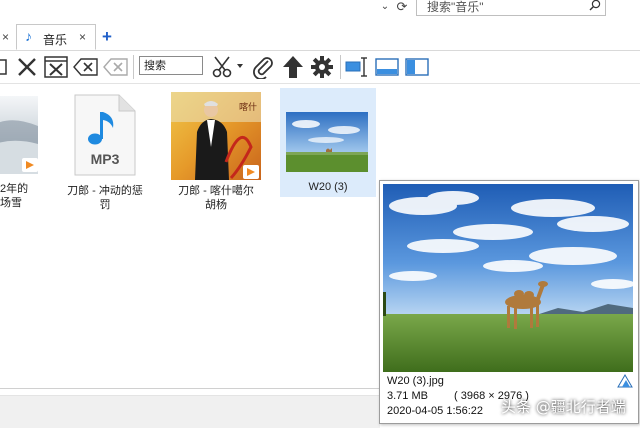 This screenshot has width=640, height=428. Describe the element at coordinates (4, 67) in the screenshot. I see `toolbar-partial-icon` at that location.